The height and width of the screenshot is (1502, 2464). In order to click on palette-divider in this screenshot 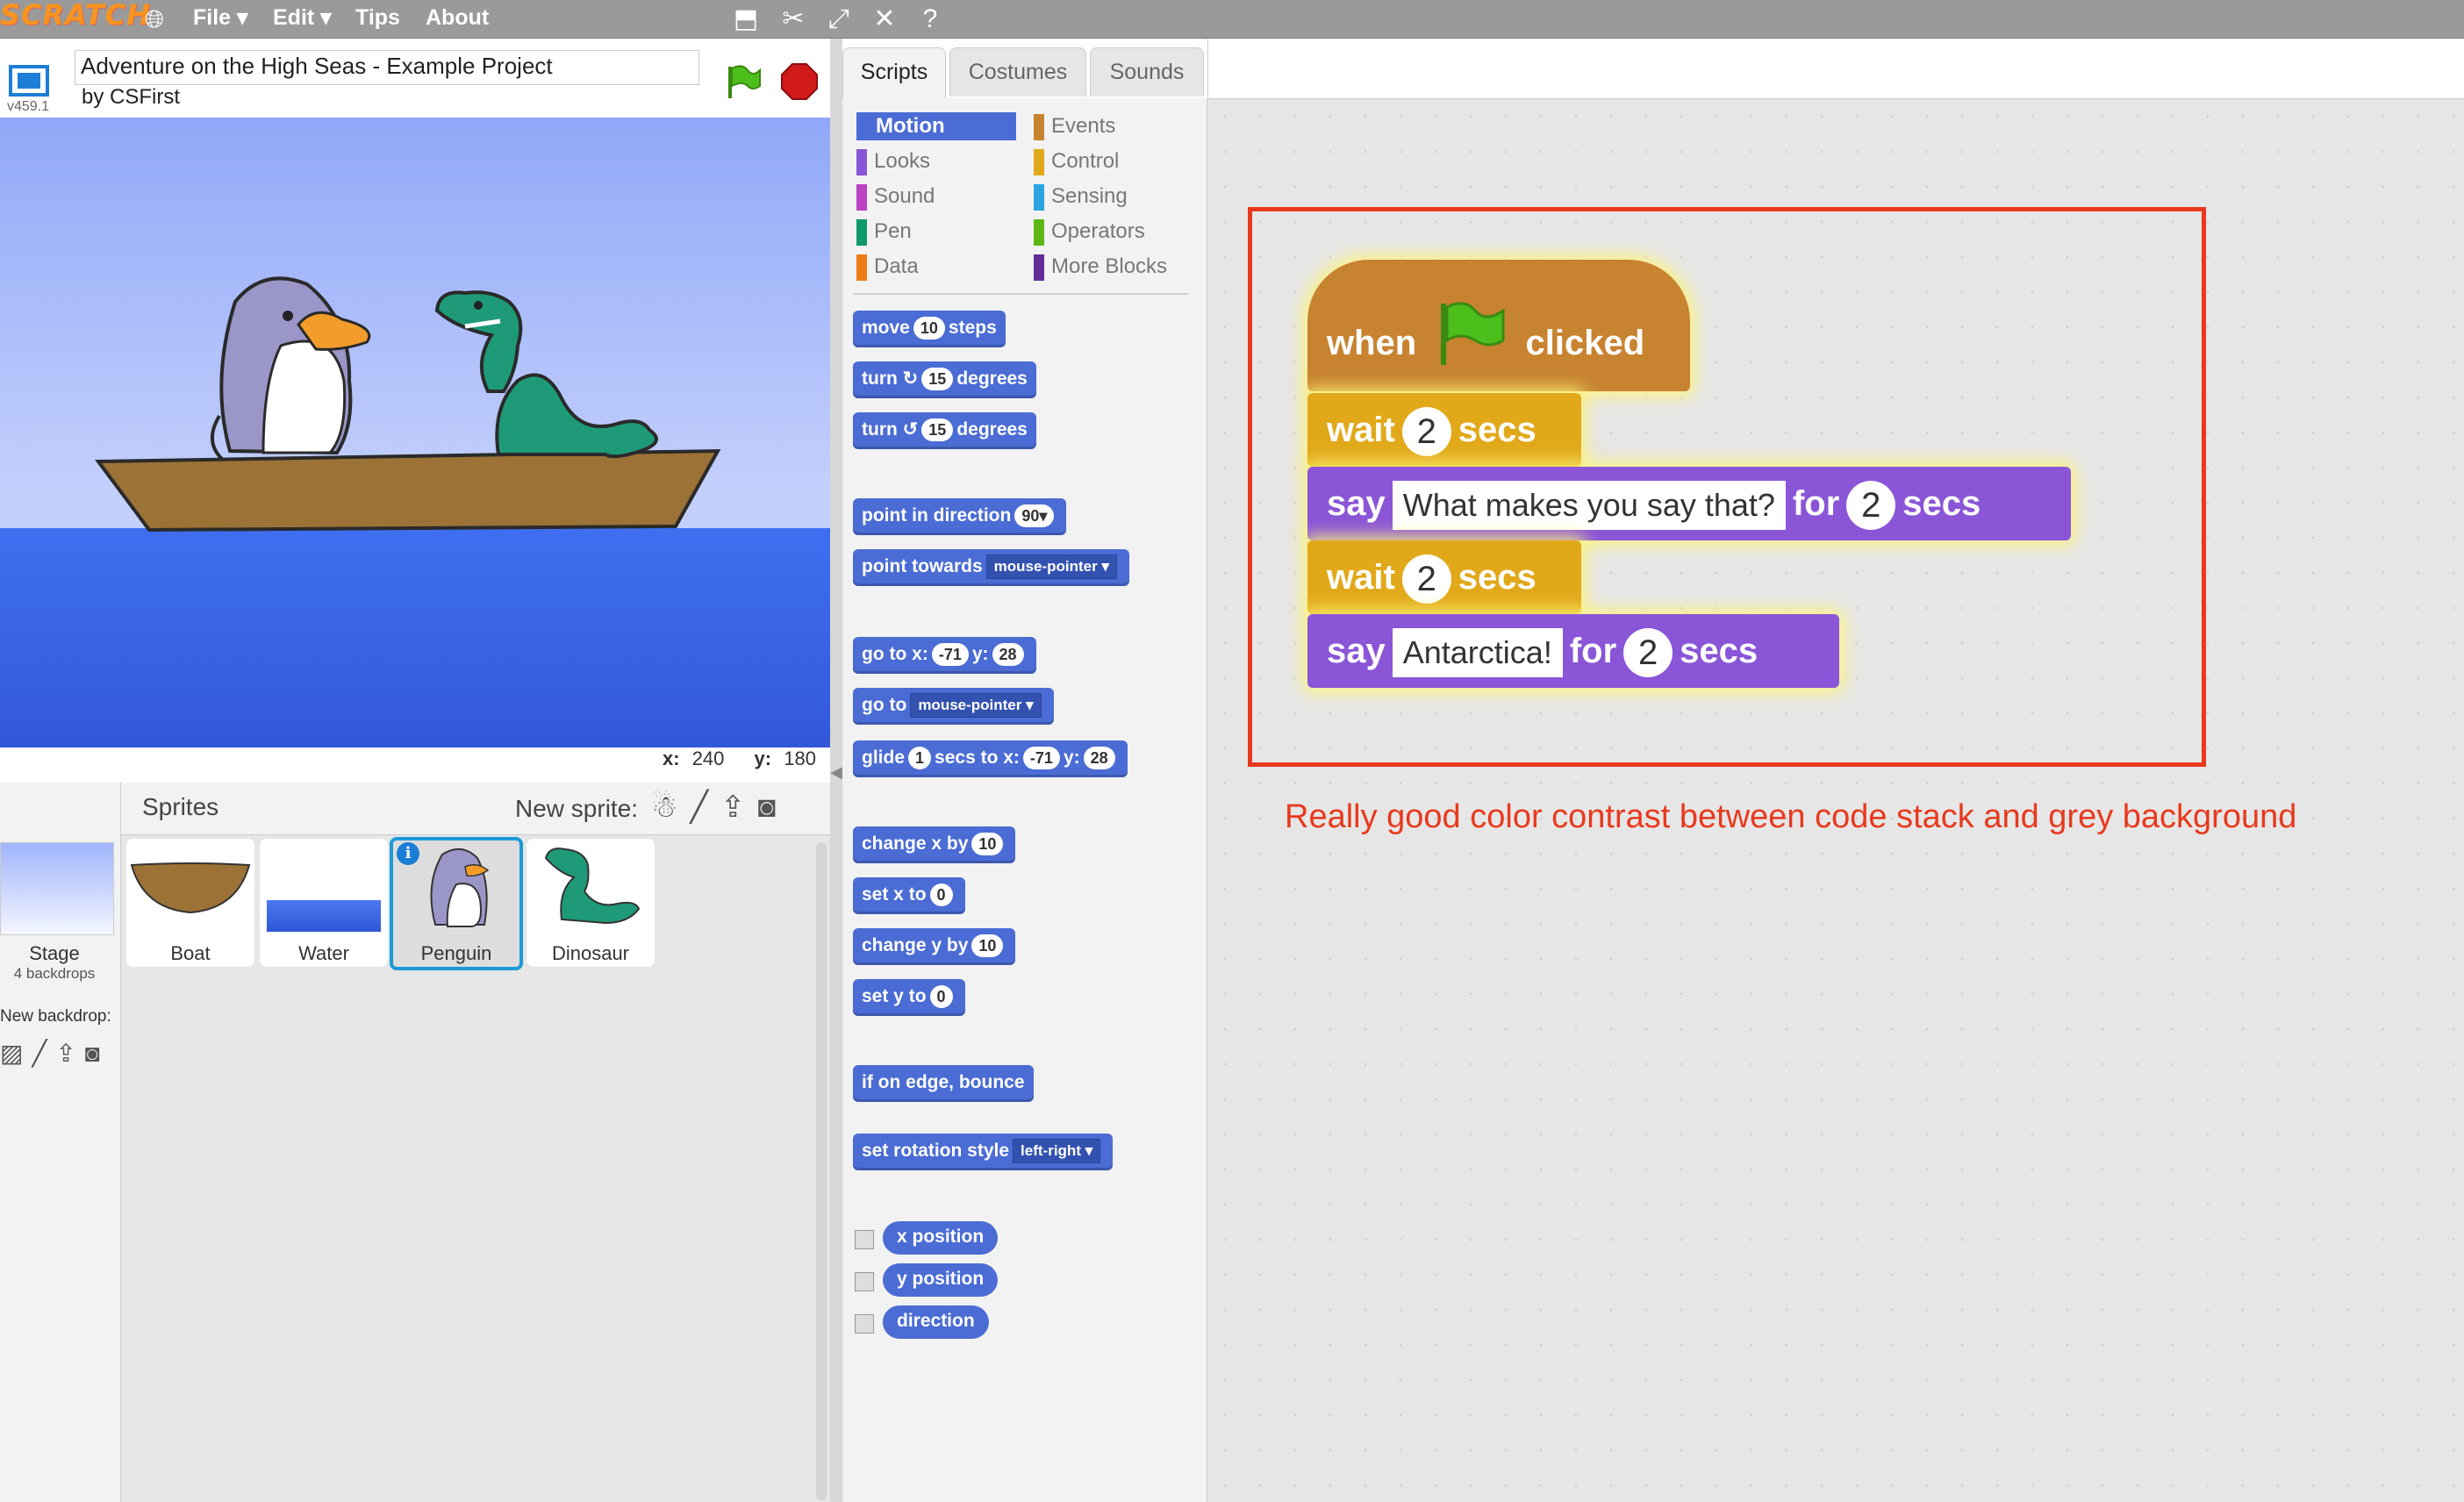, I will do `click(1020, 294)`.